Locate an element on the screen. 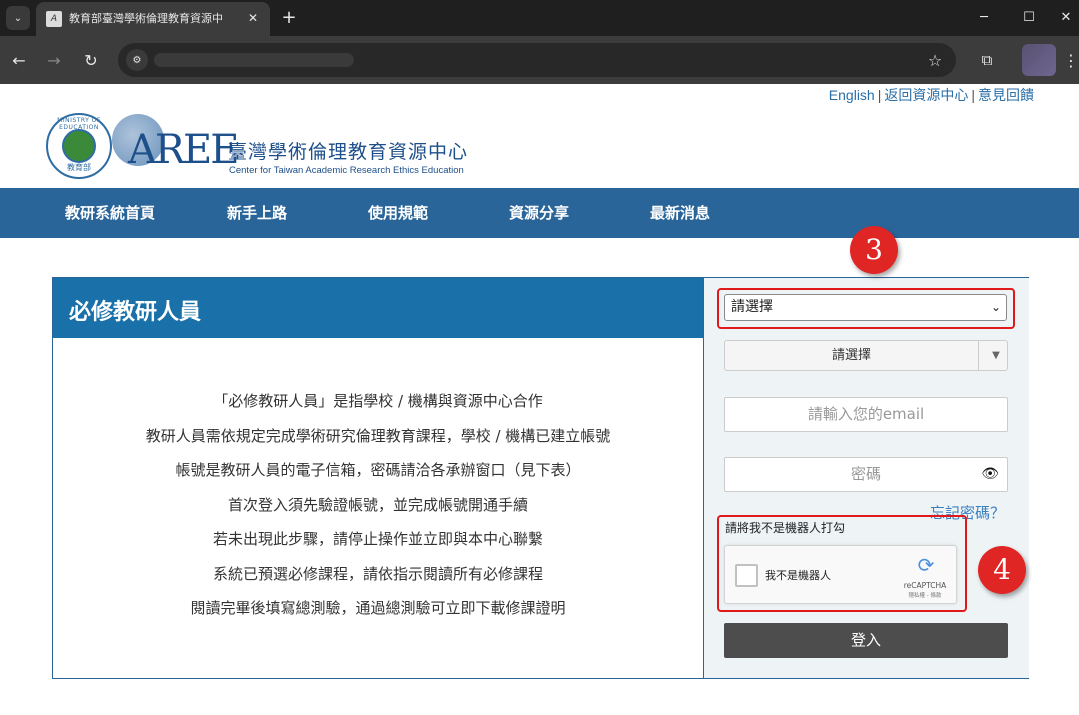 The width and height of the screenshot is (1079, 715). nav-item-home: 教研系統首頁 is located at coordinates (110, 213).